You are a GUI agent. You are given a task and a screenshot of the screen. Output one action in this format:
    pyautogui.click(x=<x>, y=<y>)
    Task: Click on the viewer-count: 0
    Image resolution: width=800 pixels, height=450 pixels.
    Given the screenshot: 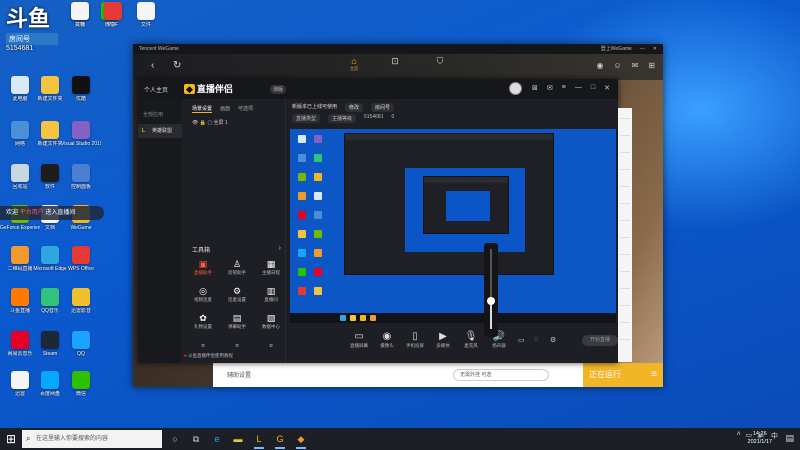 What is the action you would take?
    pyautogui.click(x=393, y=117)
    